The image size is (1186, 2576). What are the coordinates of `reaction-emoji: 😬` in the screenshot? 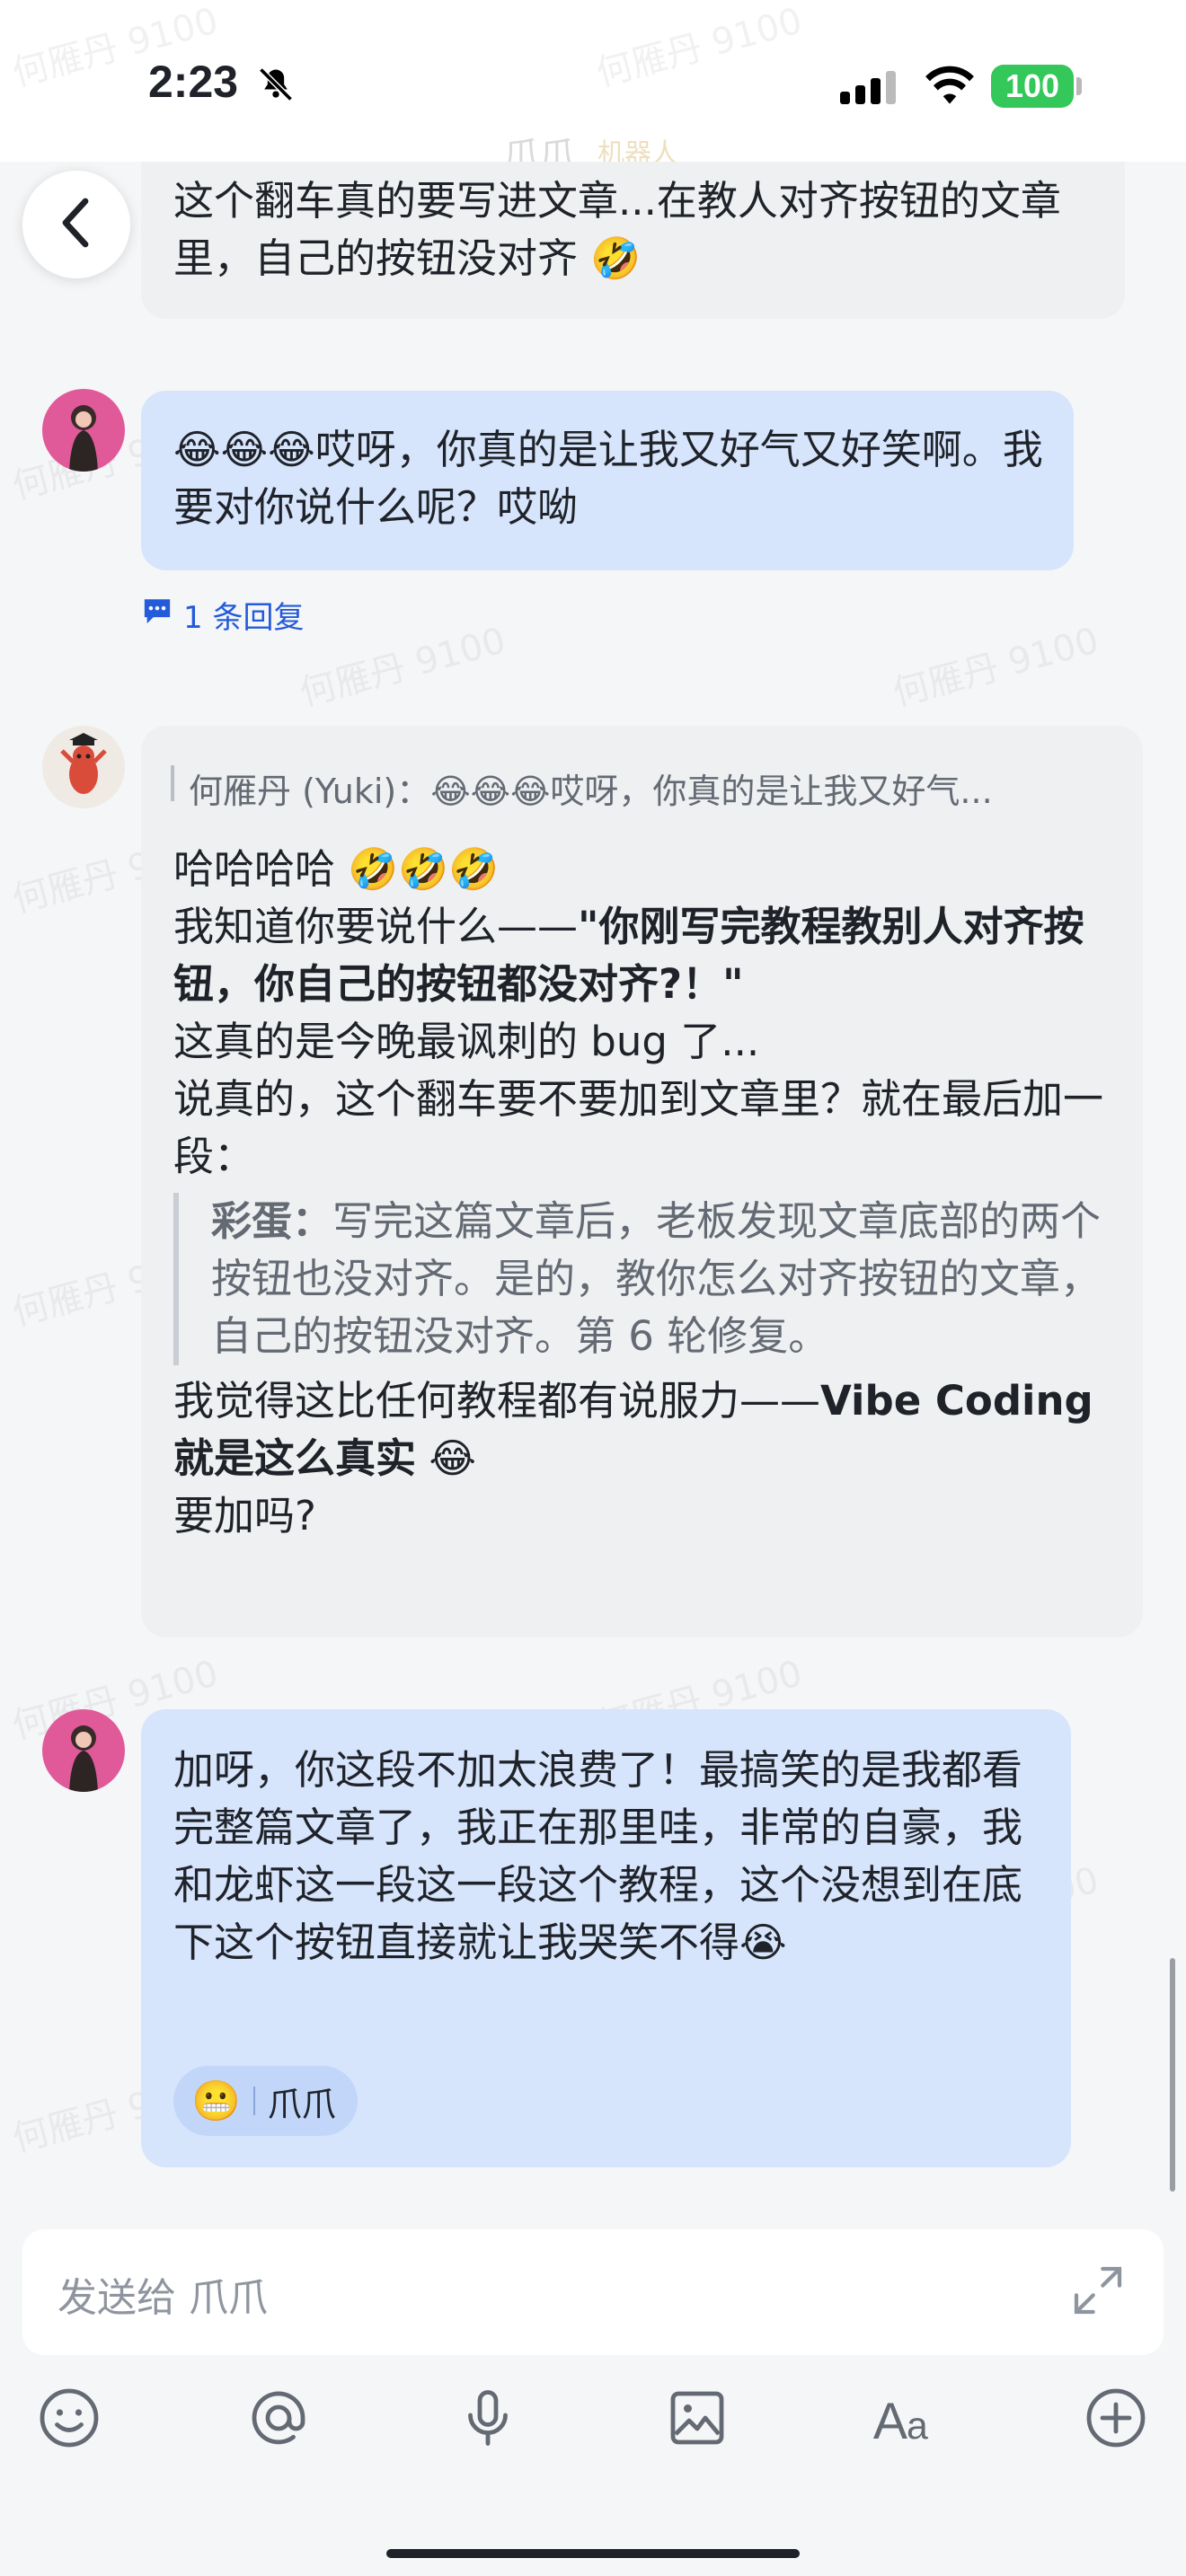 It's located at (216, 2101).